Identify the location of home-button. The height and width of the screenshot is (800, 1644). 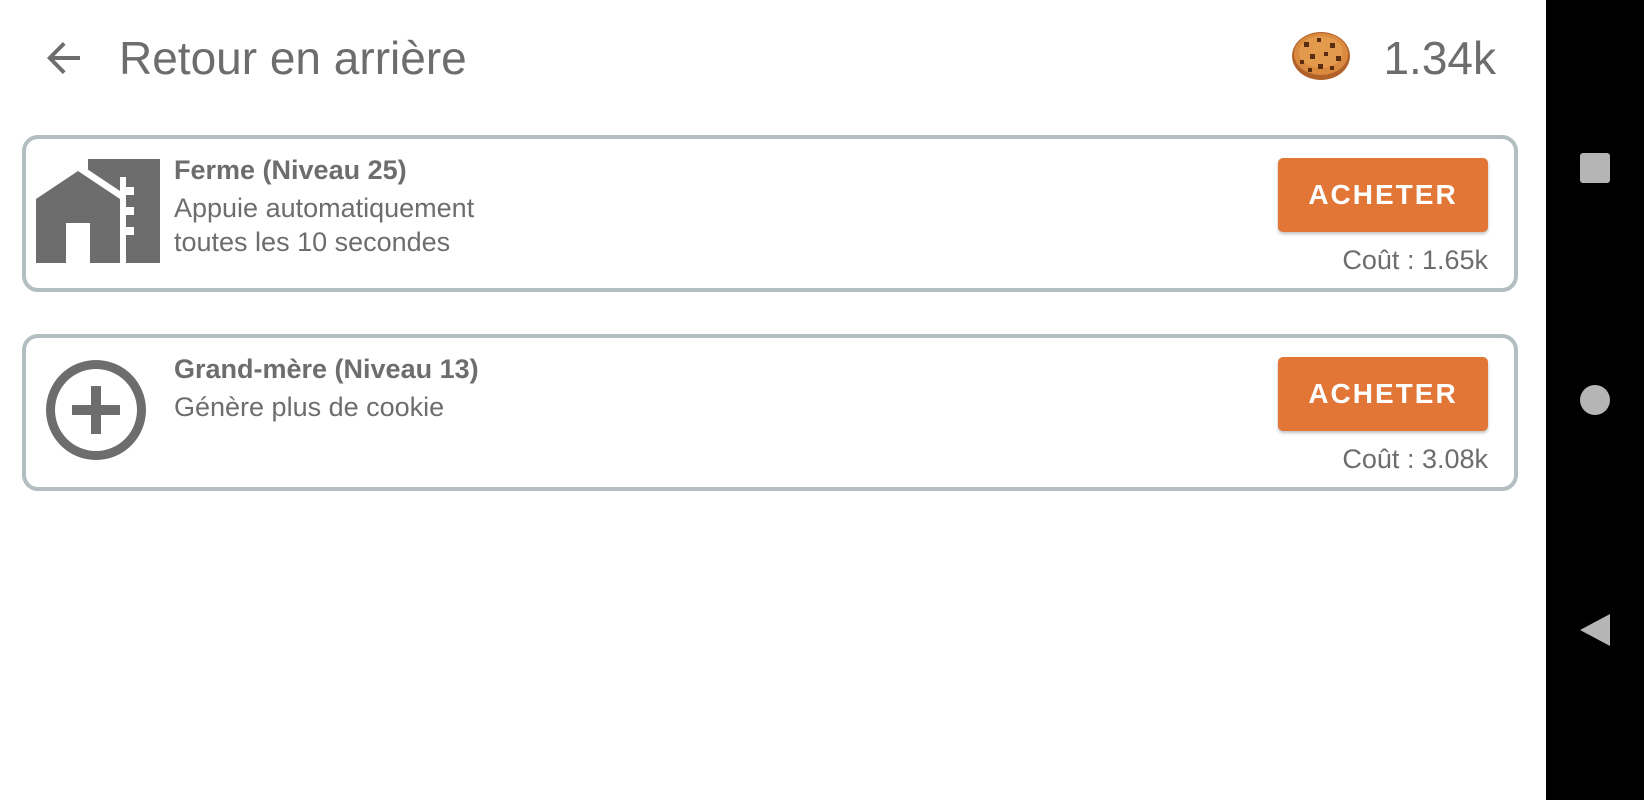
(1595, 400).